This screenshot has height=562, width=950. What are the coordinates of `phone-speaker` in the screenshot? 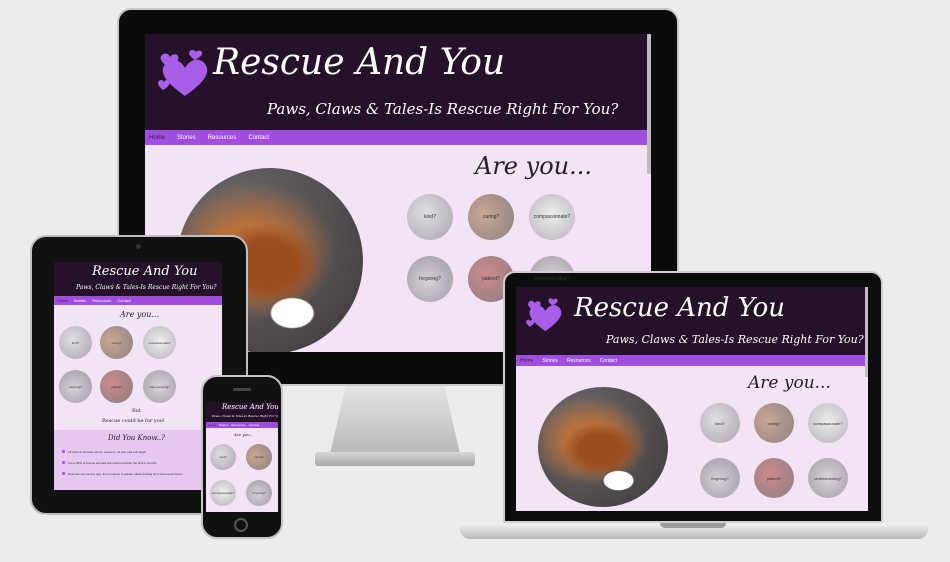 It's located at (242, 389).